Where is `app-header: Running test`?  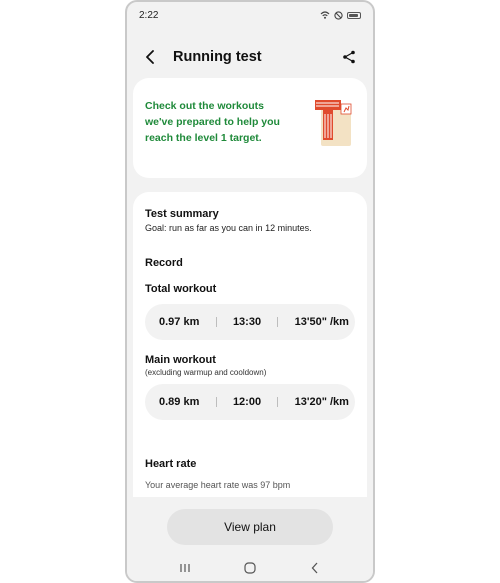
app-header: Running test is located at coordinates (250, 57).